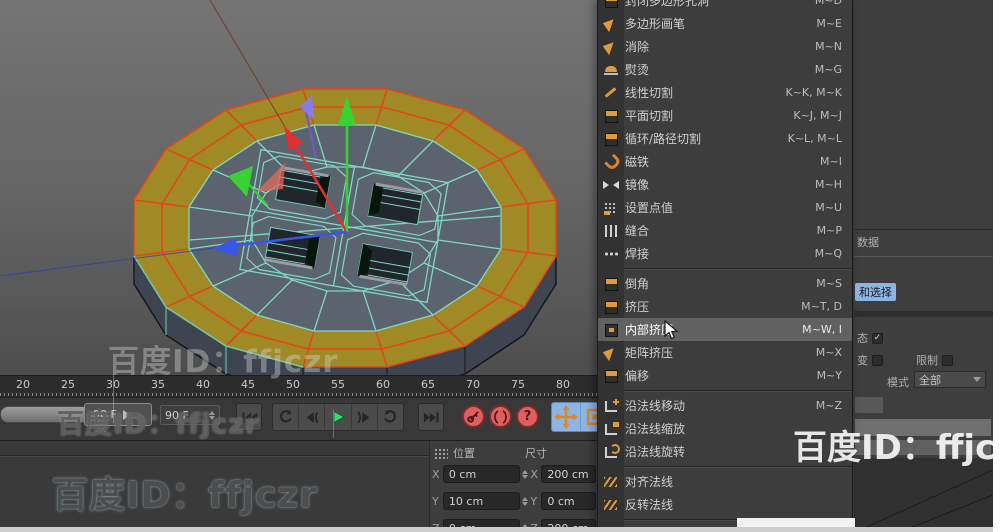 This screenshot has width=1000, height=532. Describe the element at coordinates (589, 417) in the screenshot. I see `scale-tool-button` at that location.